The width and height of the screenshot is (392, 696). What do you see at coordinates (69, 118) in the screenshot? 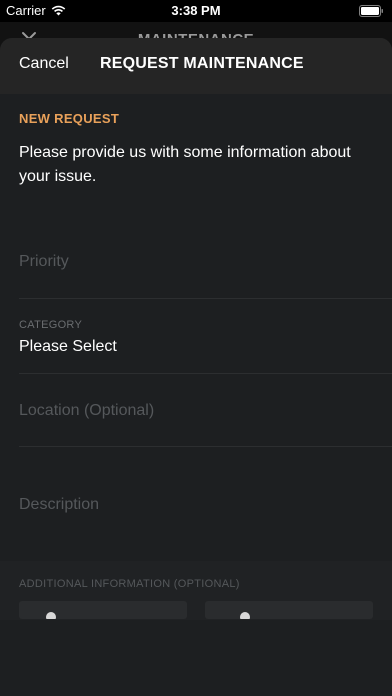
I see `section-label: NEW REQUEST` at bounding box center [69, 118].